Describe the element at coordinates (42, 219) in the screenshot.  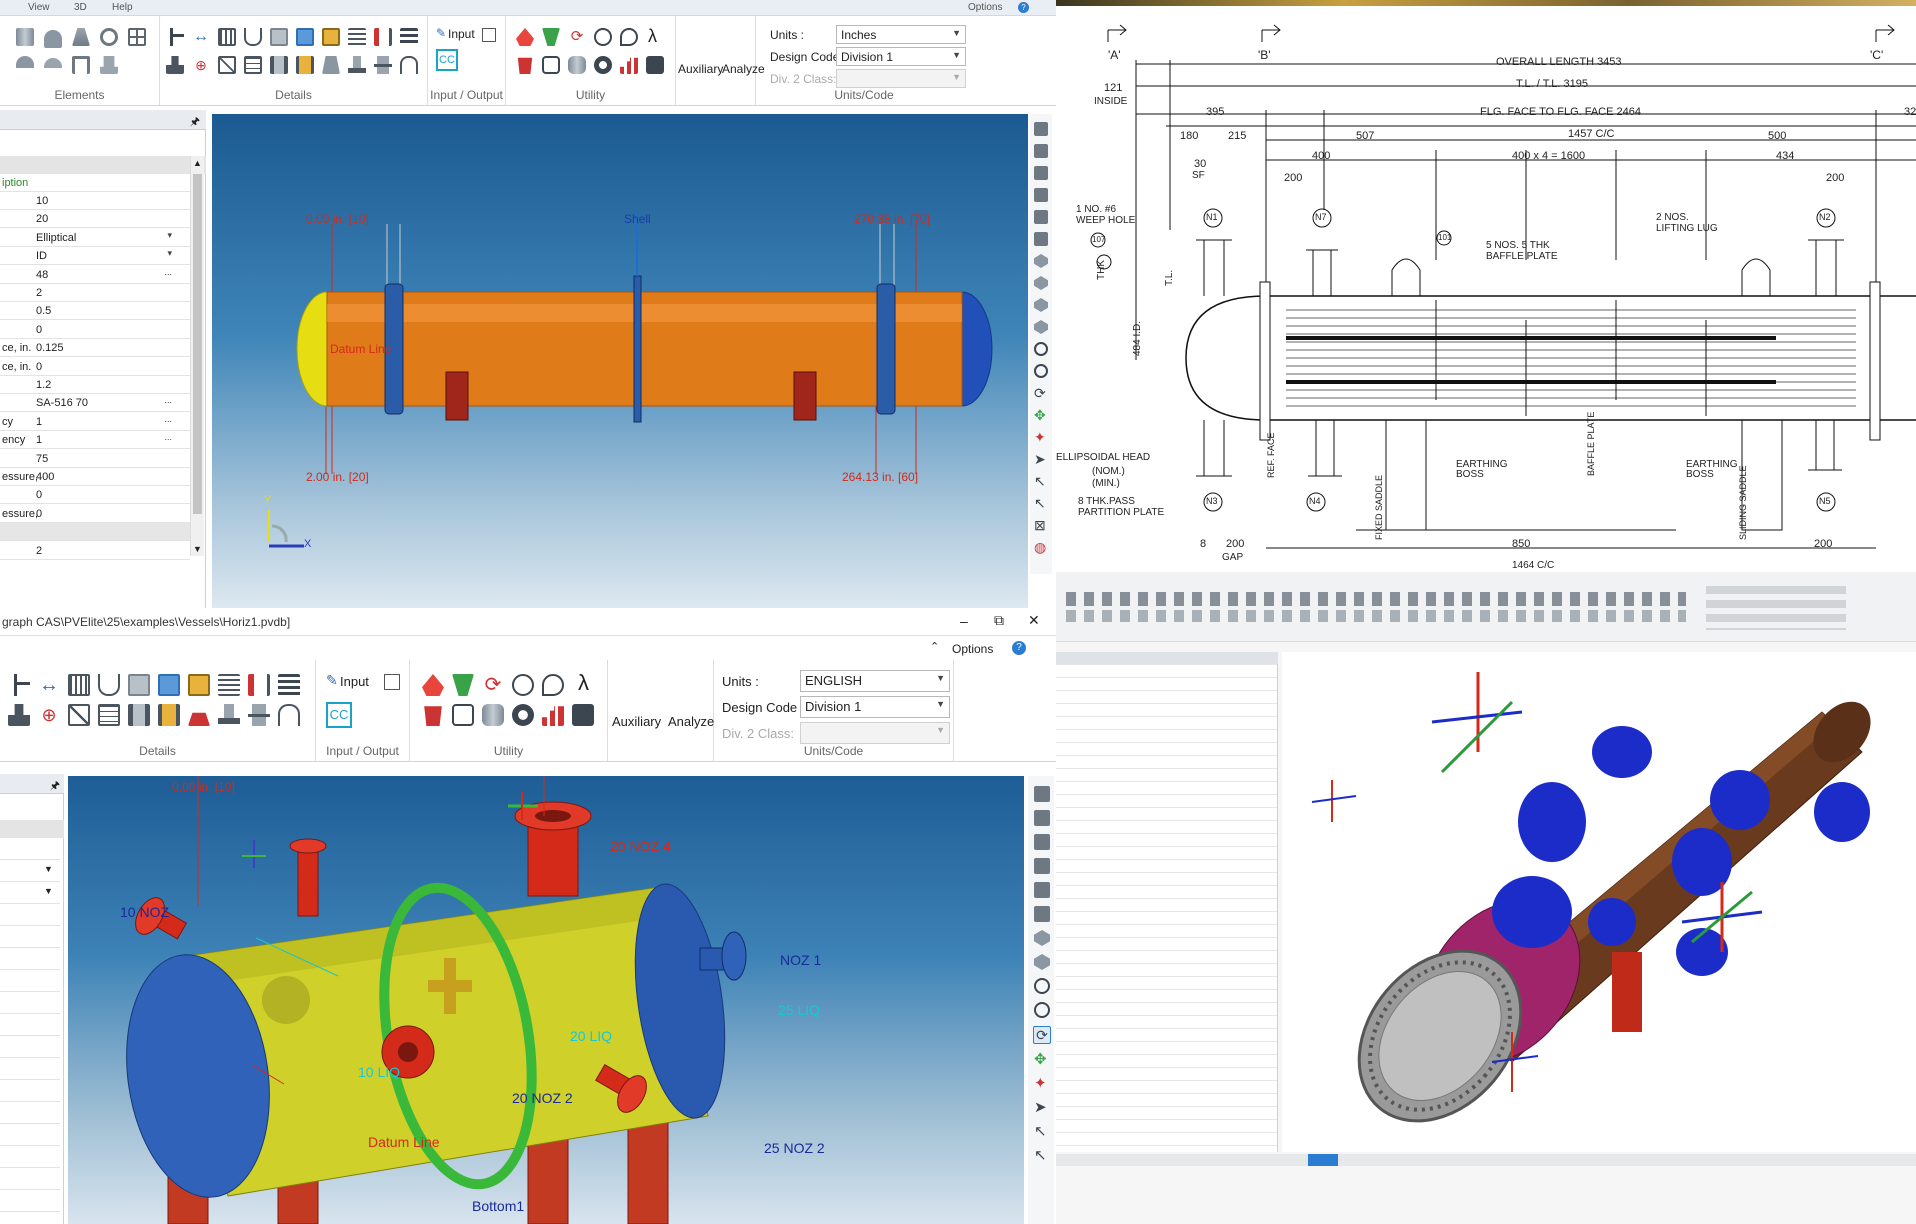
I see `grid-row-value: 20` at that location.